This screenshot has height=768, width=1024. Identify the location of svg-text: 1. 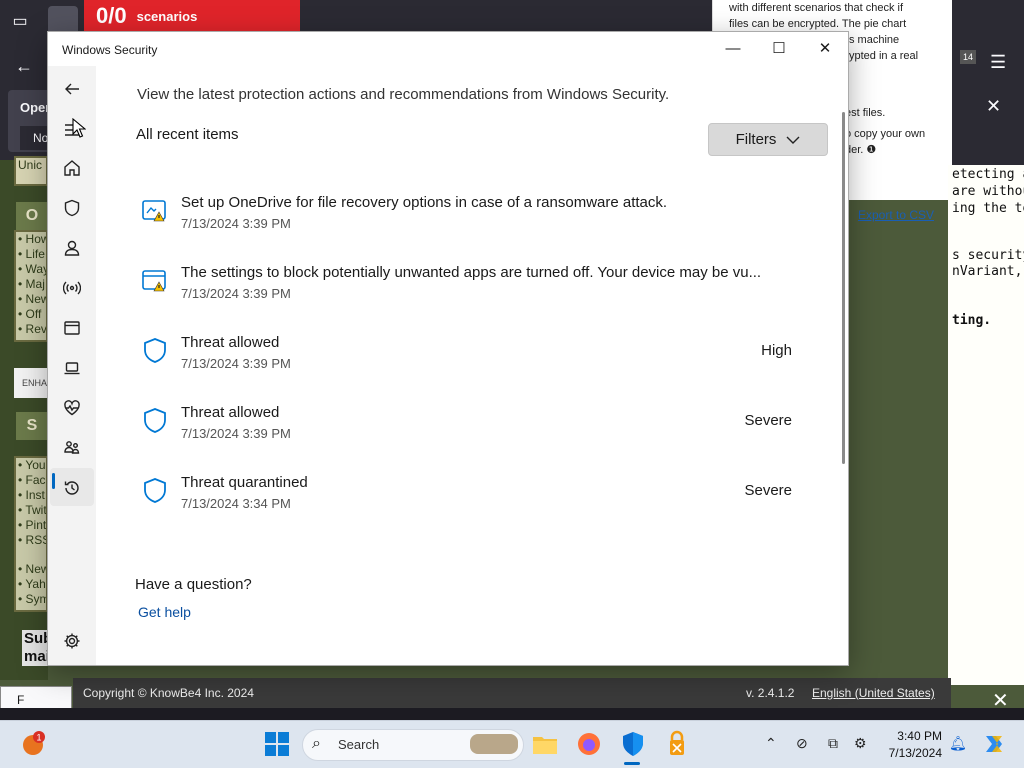
(38, 738).